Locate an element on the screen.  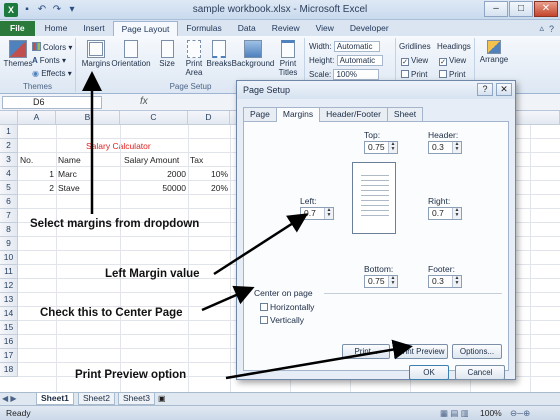
vertically-checkbox: Vertically is located at coordinates (282, 320).